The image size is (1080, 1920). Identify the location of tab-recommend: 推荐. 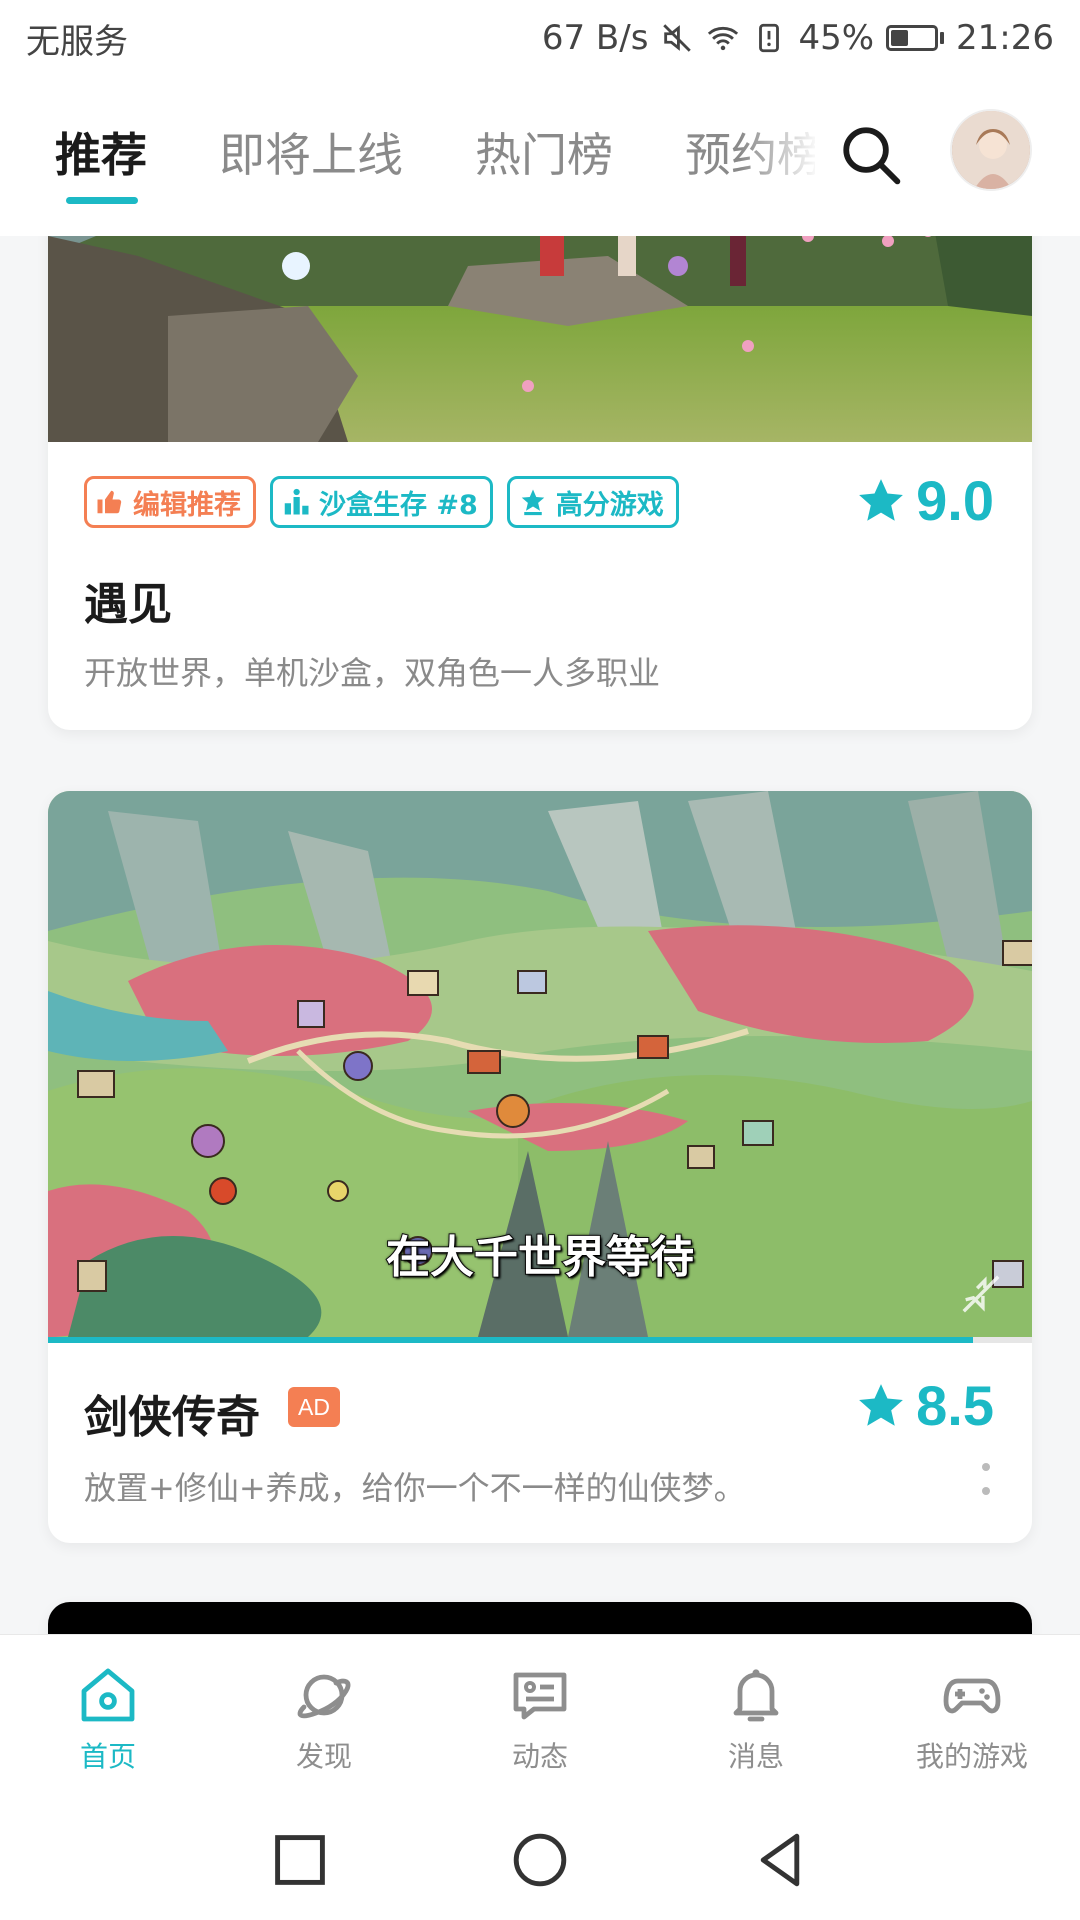
(101, 164).